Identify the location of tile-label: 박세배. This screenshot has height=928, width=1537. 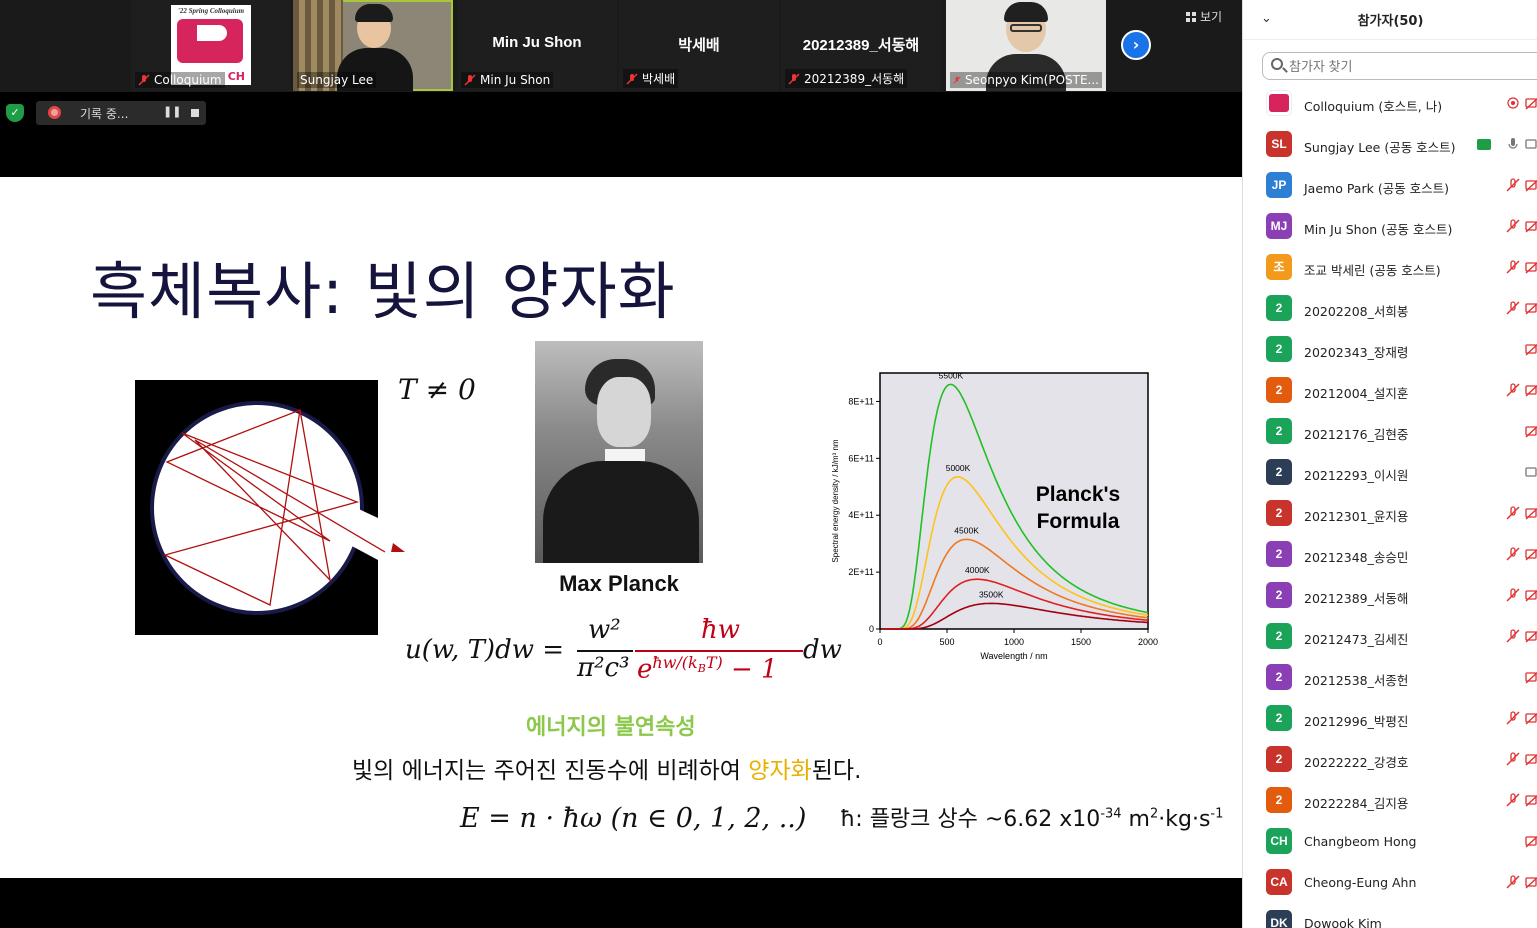
(651, 78).